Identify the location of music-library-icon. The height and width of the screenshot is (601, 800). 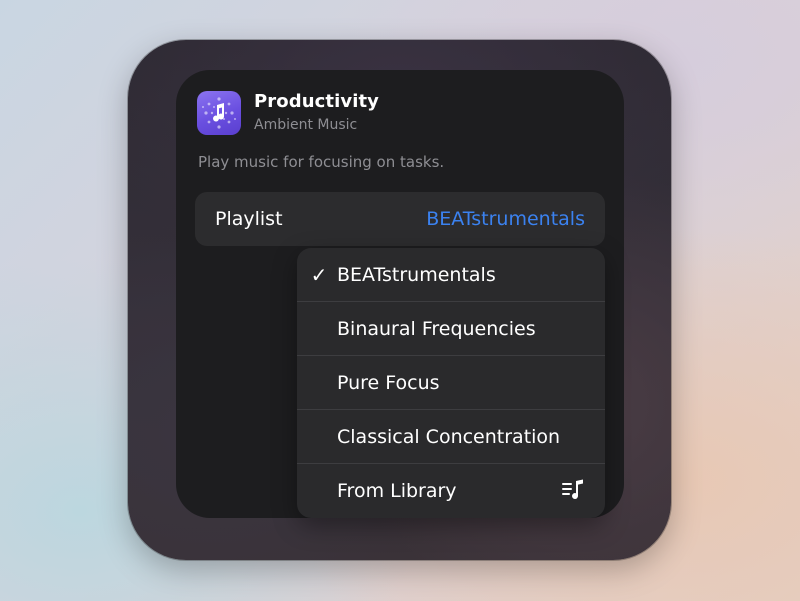
(572, 489).